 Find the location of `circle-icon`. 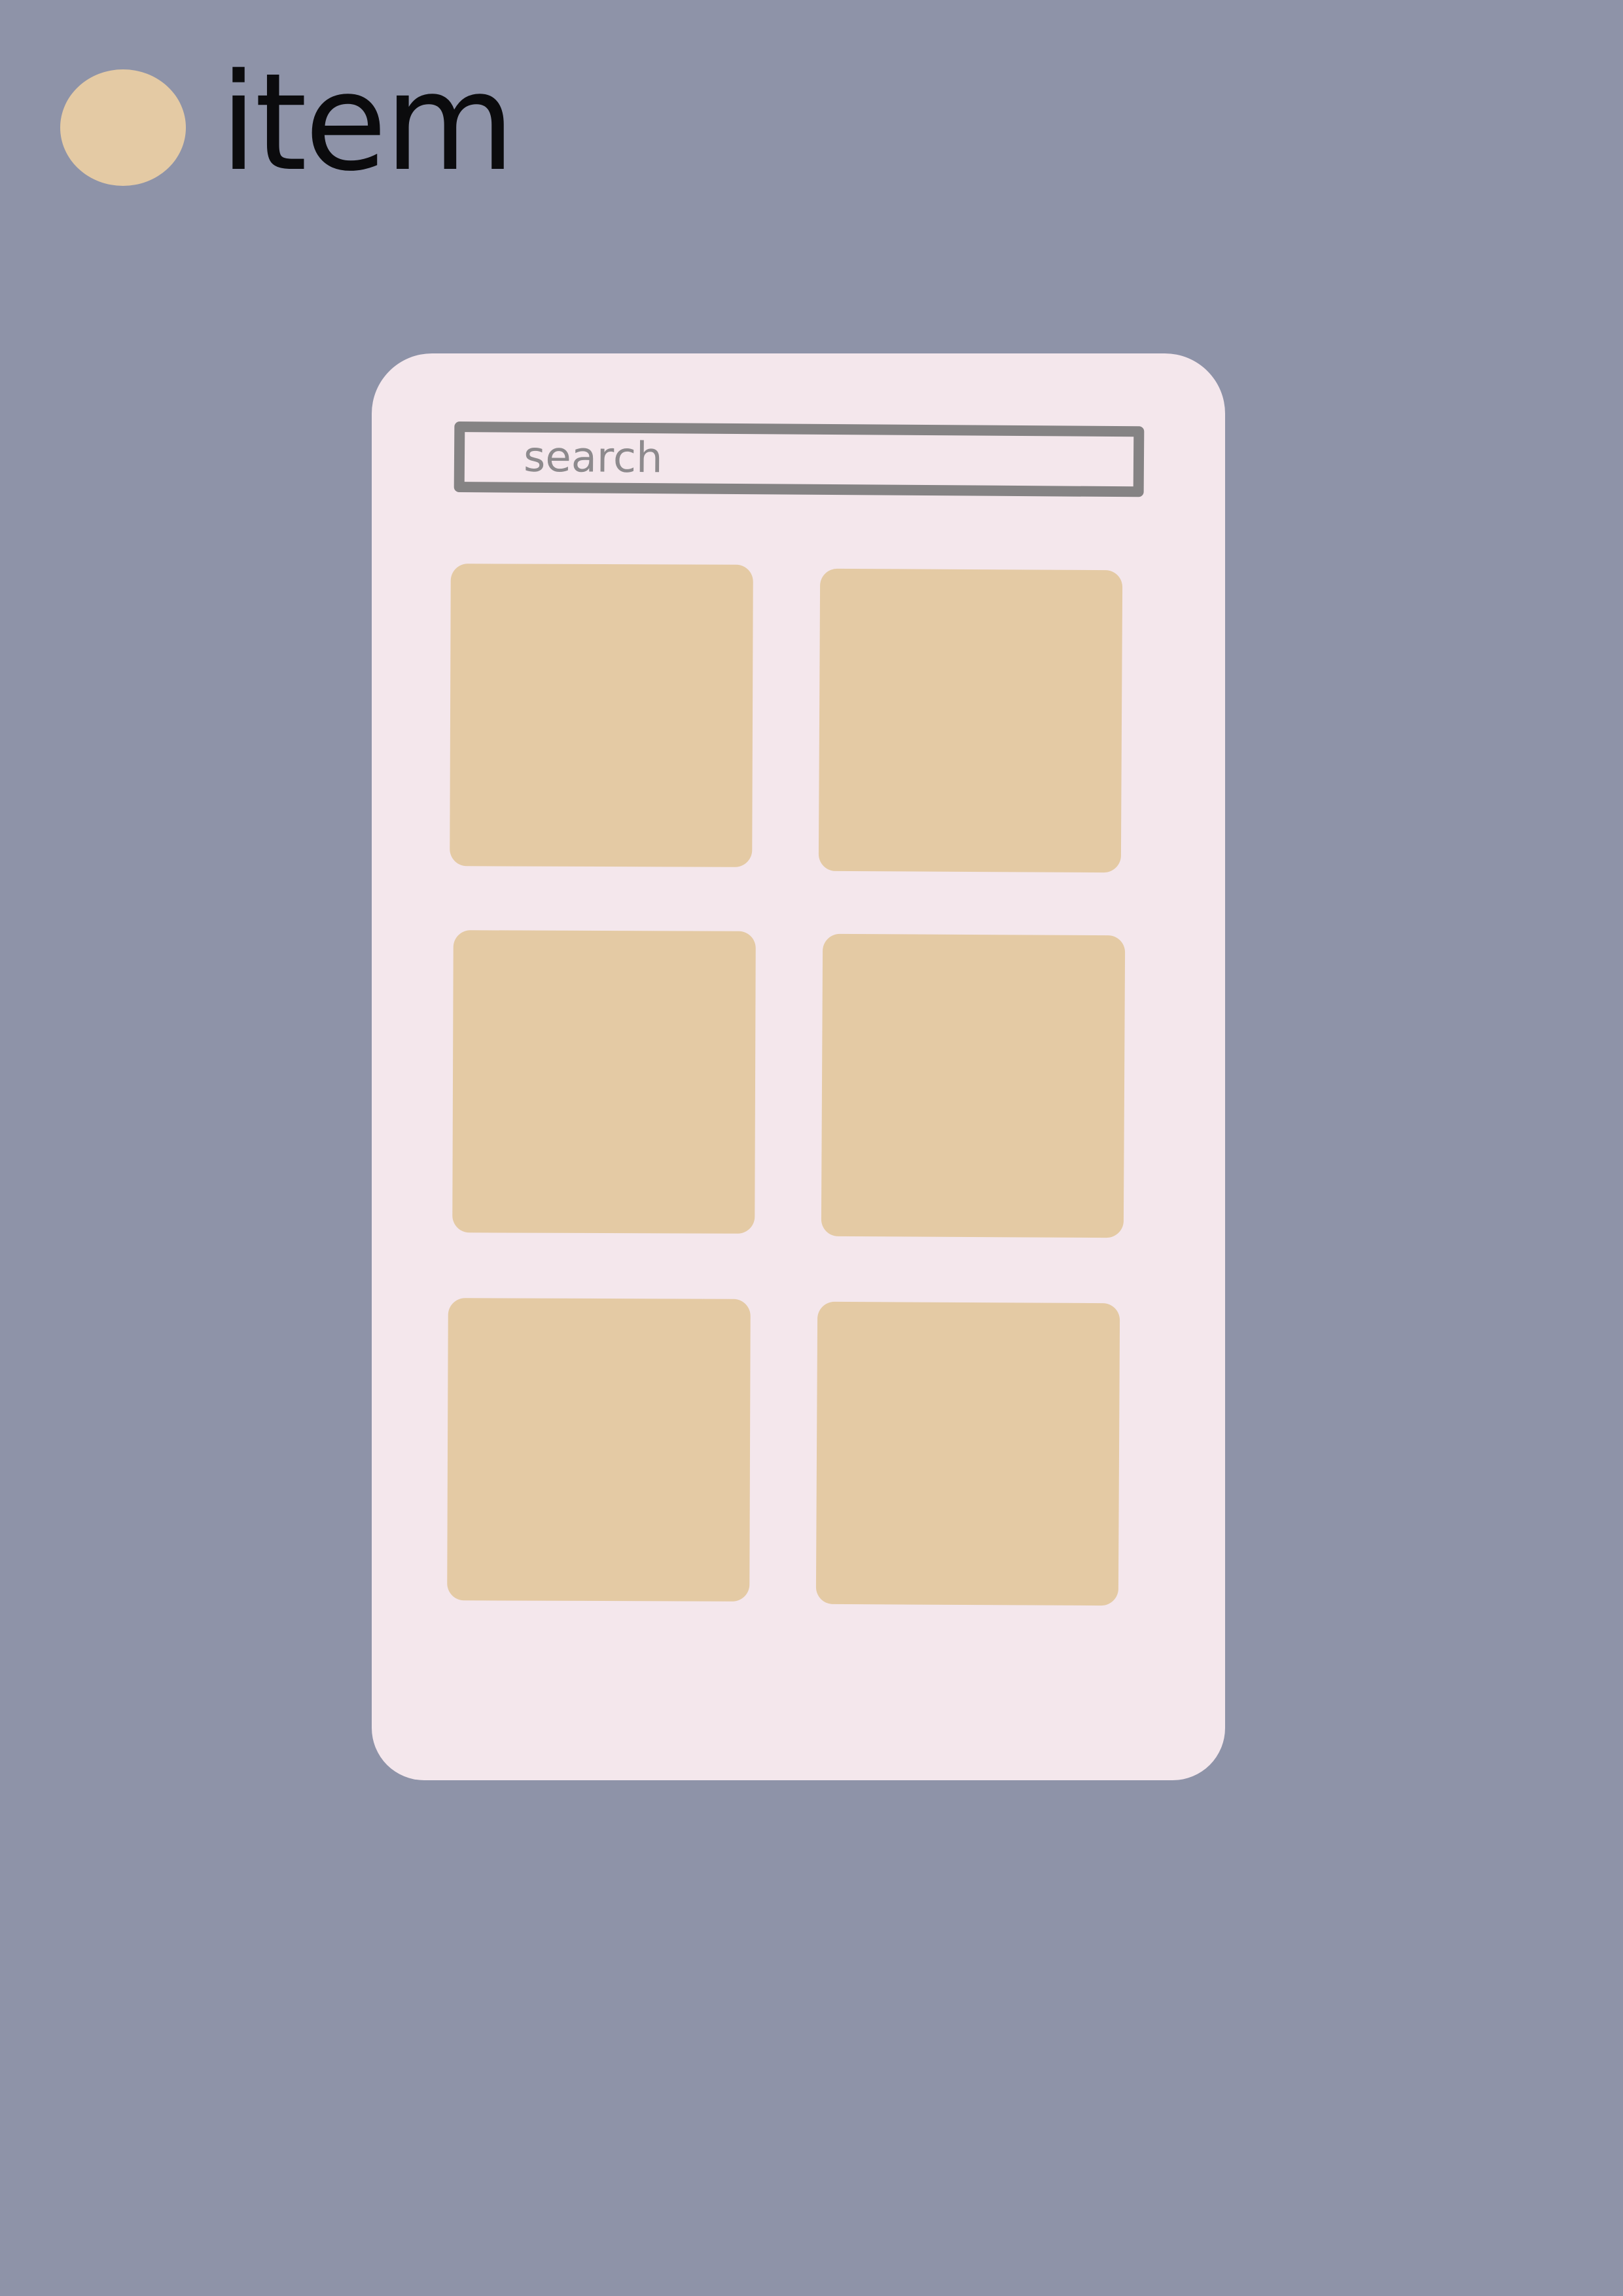

circle-icon is located at coordinates (123, 127).